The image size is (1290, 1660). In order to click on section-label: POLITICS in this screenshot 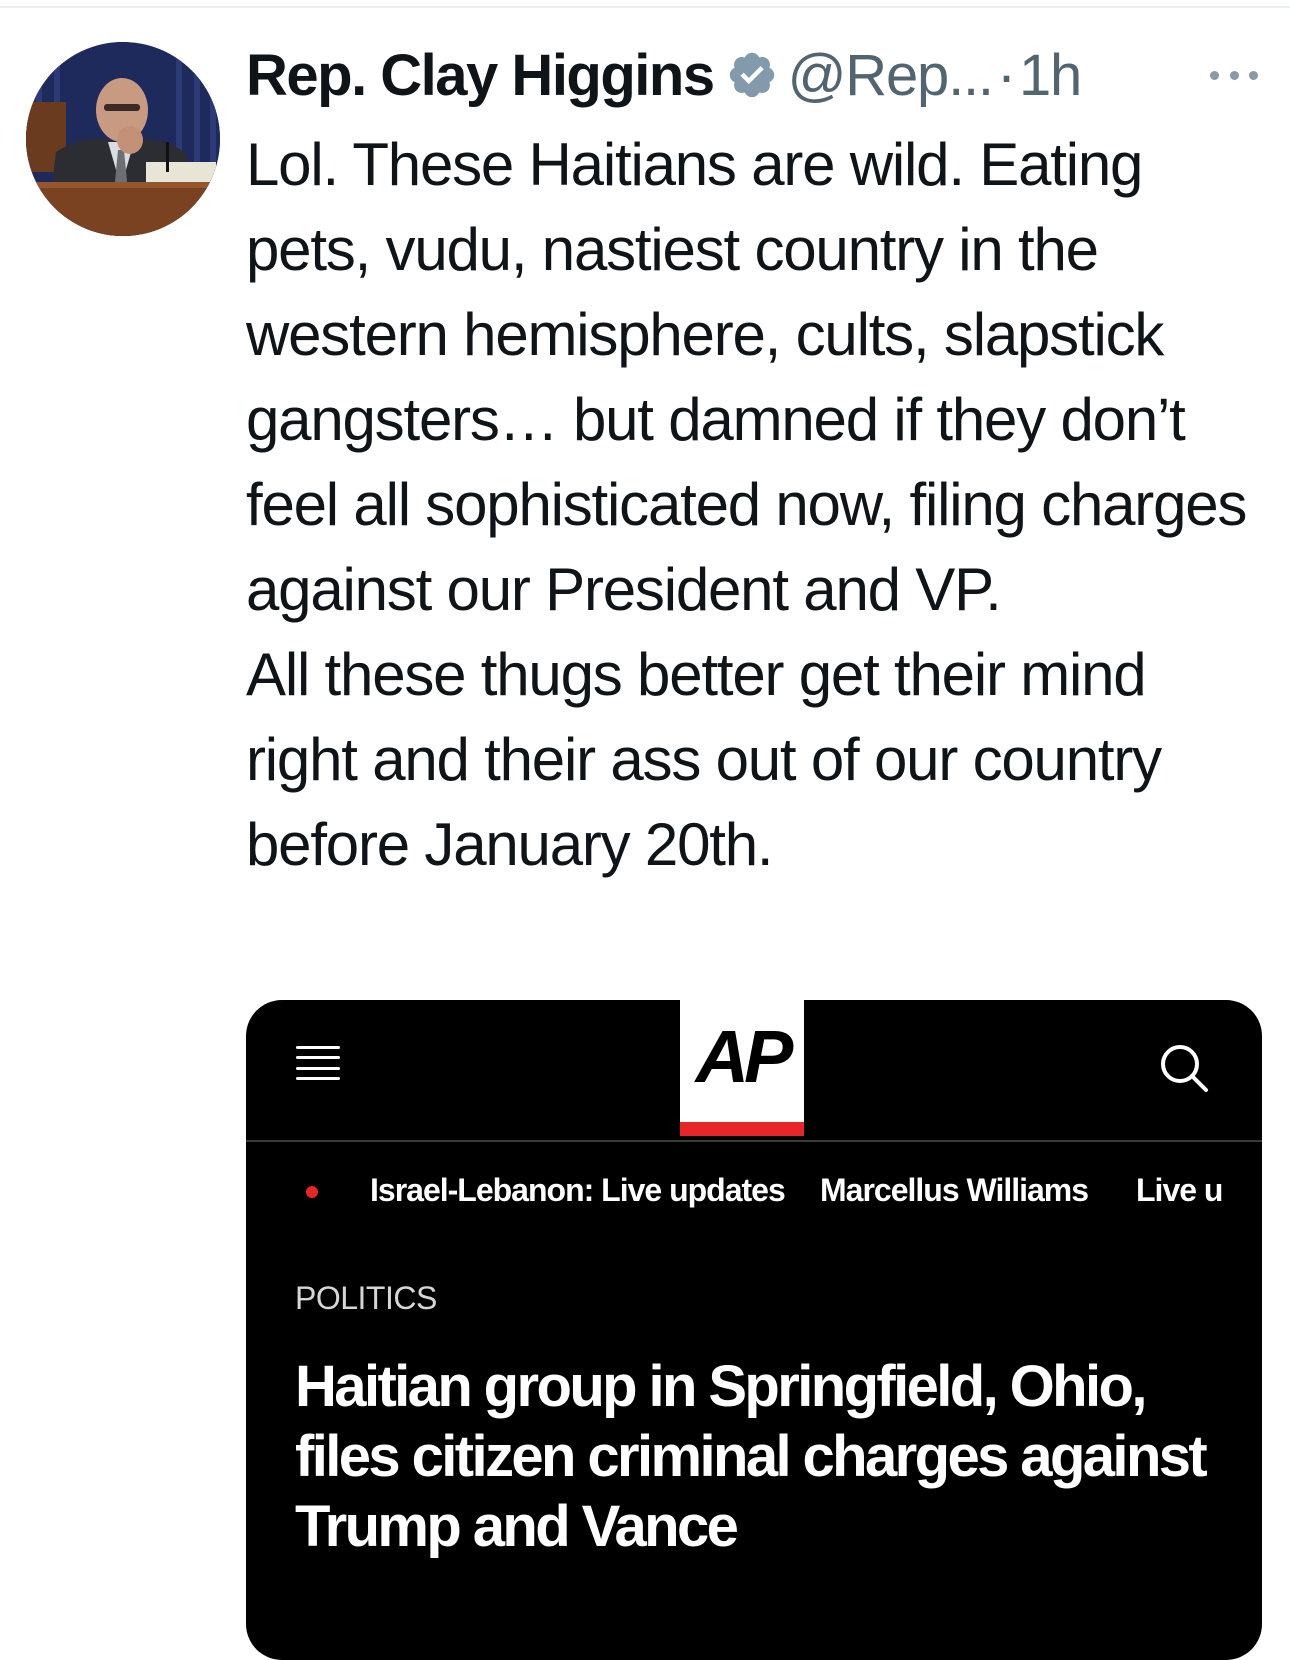, I will do `click(366, 1298)`.